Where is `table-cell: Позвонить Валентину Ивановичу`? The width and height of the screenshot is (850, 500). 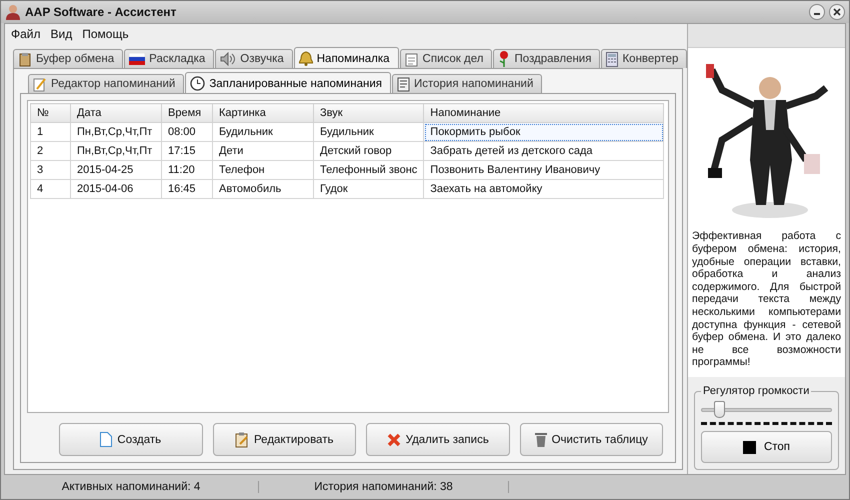 table-cell: Позвонить Валентину Ивановичу is located at coordinates (544, 170).